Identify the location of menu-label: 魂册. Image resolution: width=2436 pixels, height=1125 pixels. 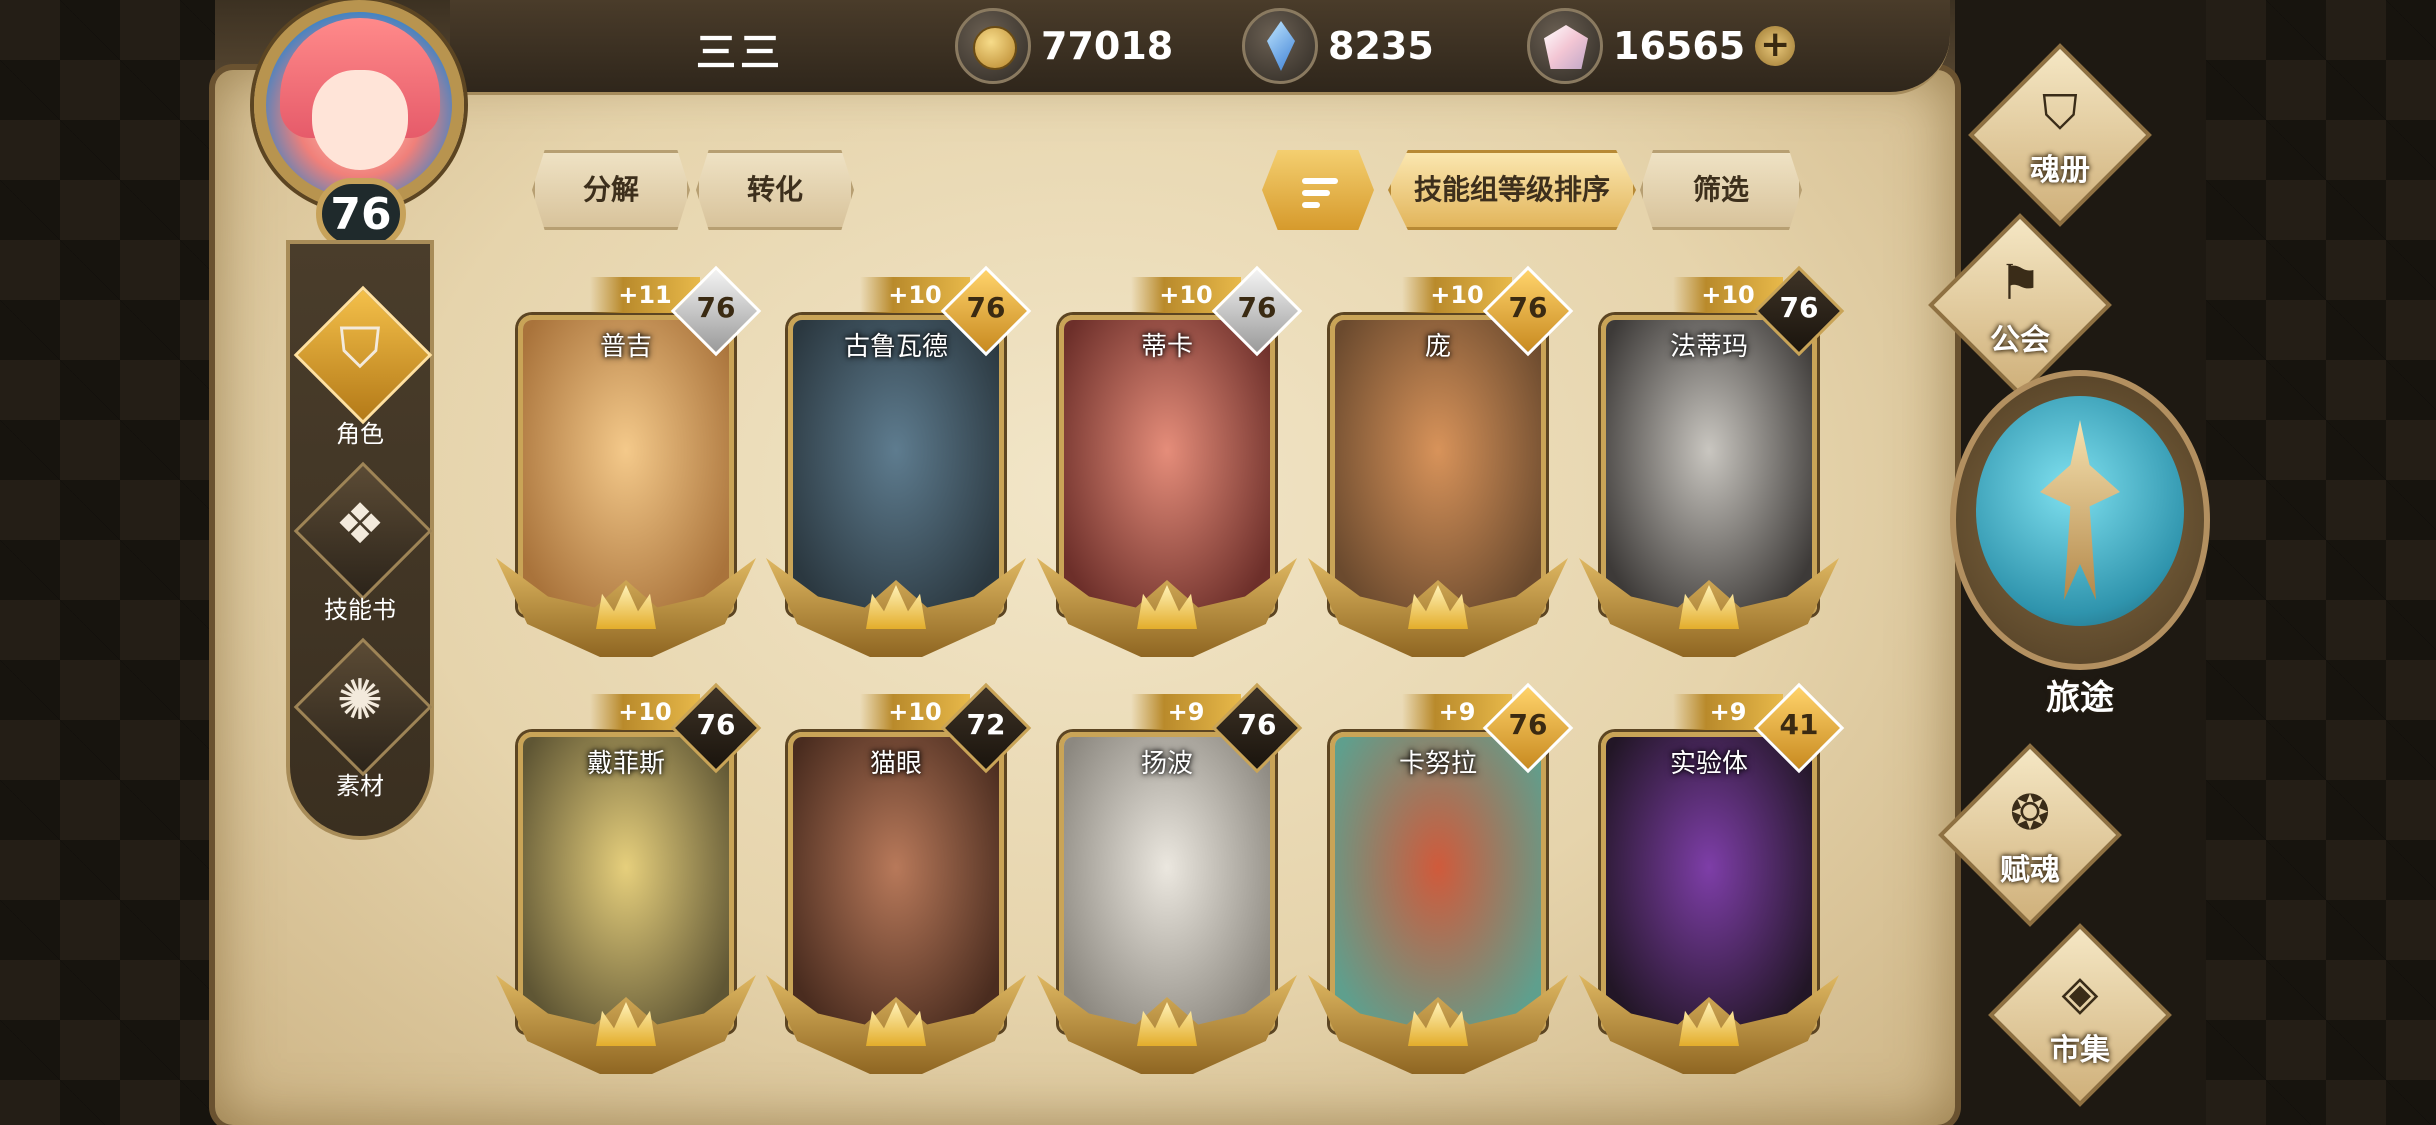
(2060, 170).